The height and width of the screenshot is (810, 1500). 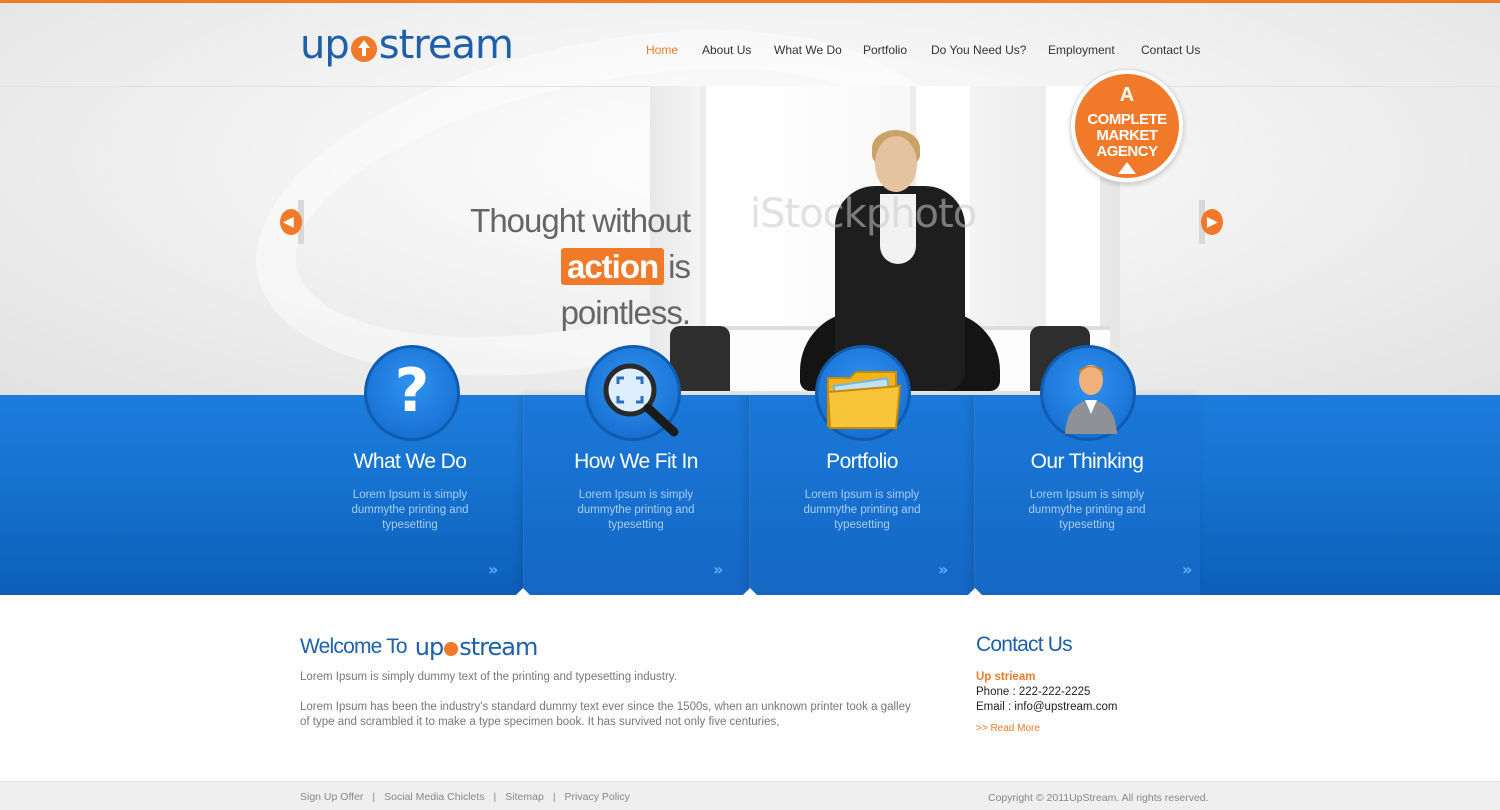 I want to click on badge-line-agency: AGENCY, so click(x=1127, y=151).